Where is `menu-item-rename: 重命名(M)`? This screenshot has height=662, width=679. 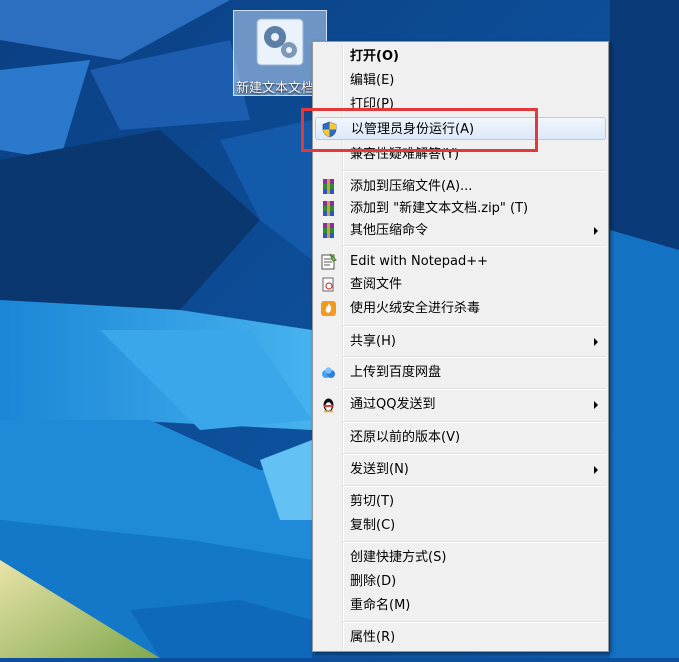 menu-item-rename: 重命名(M) is located at coordinates (460, 605).